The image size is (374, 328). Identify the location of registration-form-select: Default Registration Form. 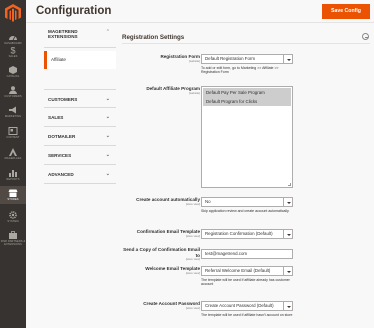
(247, 59).